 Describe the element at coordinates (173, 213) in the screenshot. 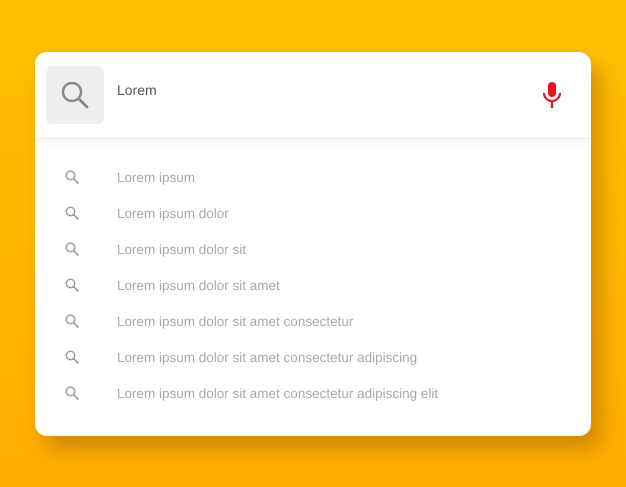

I see `suggestion-item: Lorem ipsum dolor` at that location.